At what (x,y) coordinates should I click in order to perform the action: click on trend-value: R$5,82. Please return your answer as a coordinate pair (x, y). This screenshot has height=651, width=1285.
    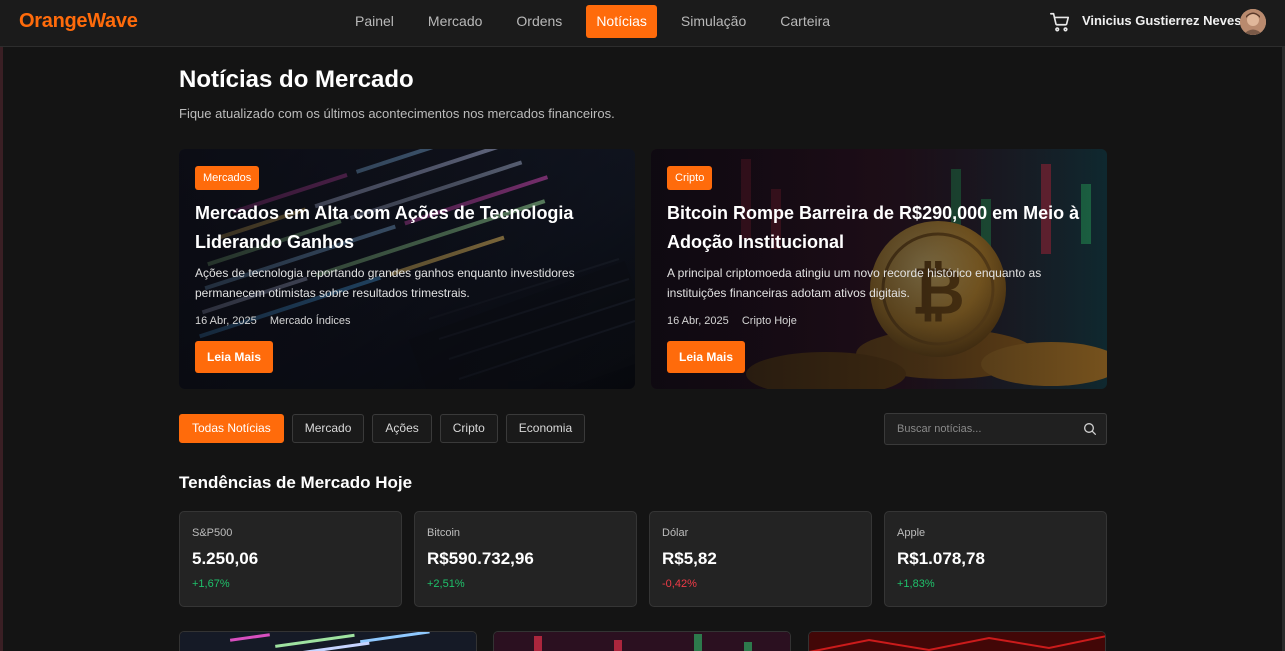
    Looking at the image, I should click on (689, 558).